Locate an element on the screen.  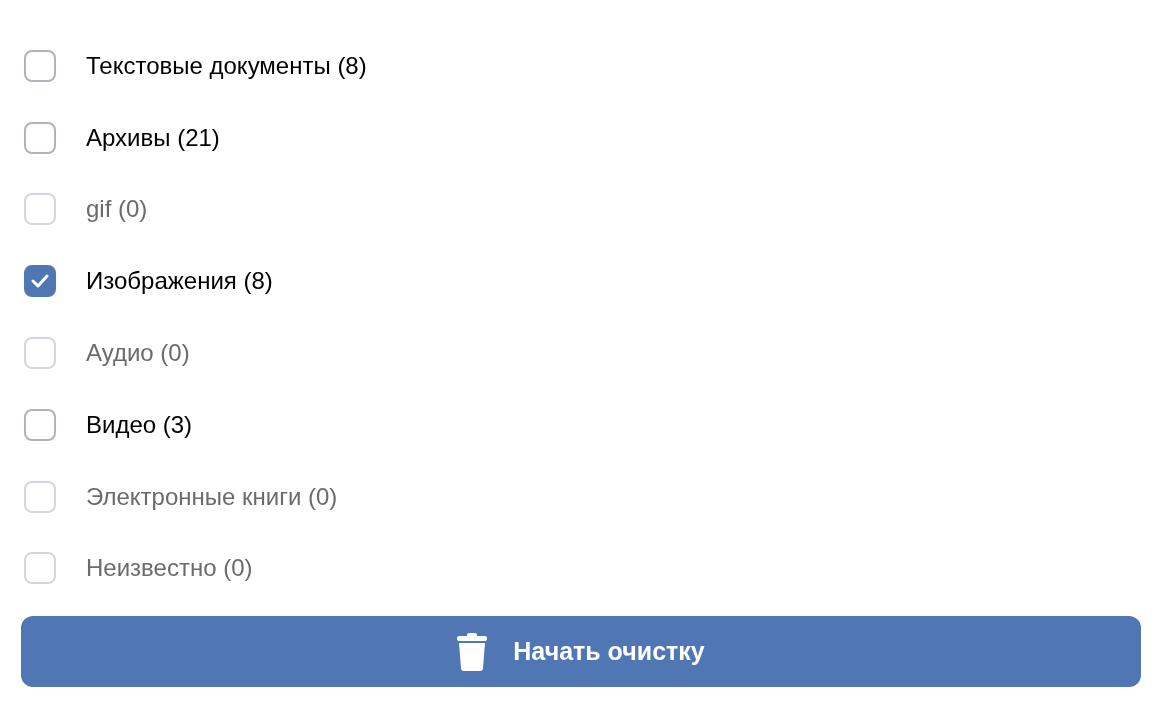
checkbox-label: Видео (3) is located at coordinates (139, 424).